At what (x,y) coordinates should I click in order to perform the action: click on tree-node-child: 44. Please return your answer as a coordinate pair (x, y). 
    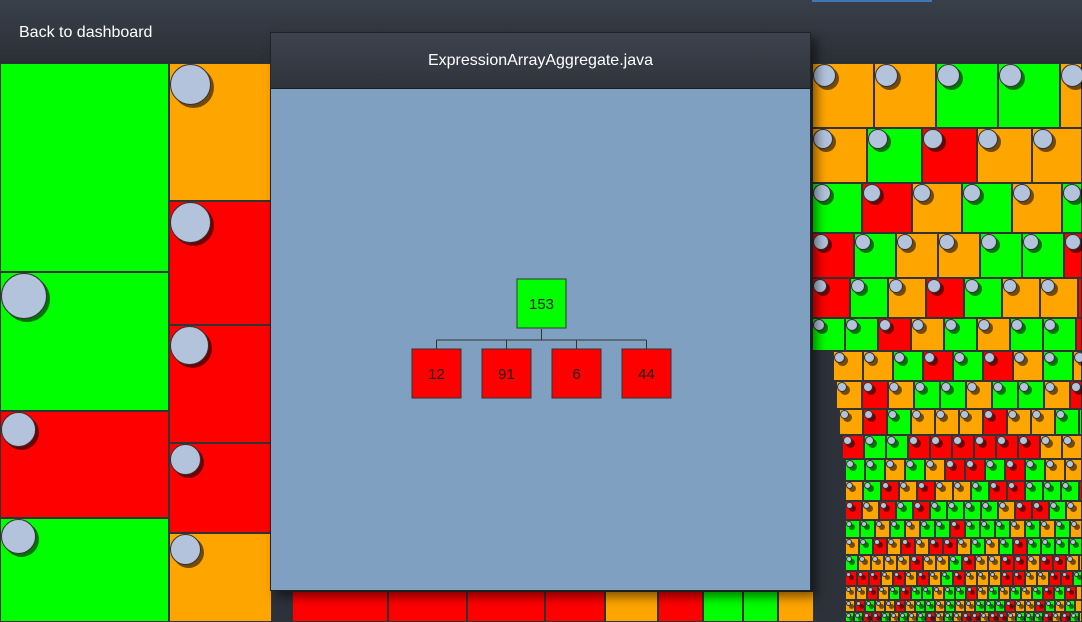
    Looking at the image, I should click on (646, 373).